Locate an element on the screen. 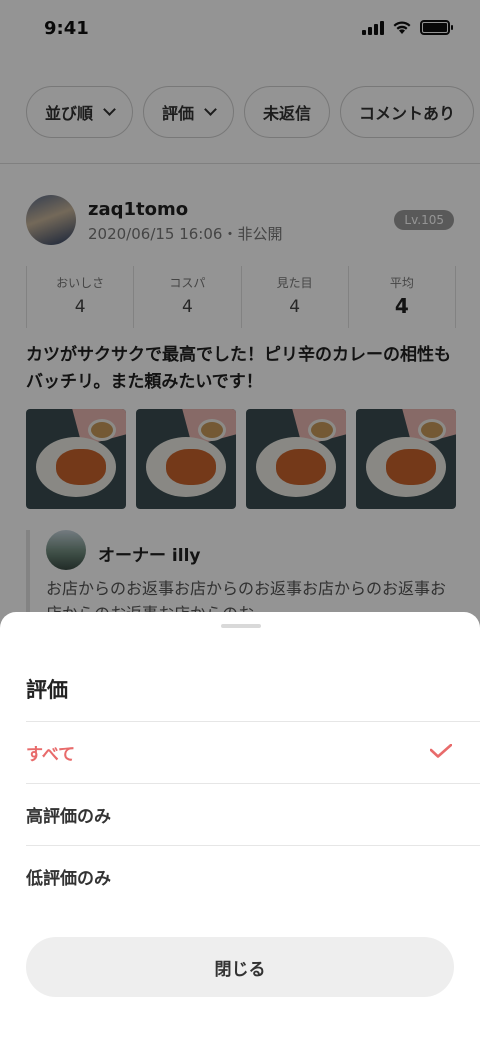 The image size is (480, 1039). sheet-title: 評価 is located at coordinates (47, 690).